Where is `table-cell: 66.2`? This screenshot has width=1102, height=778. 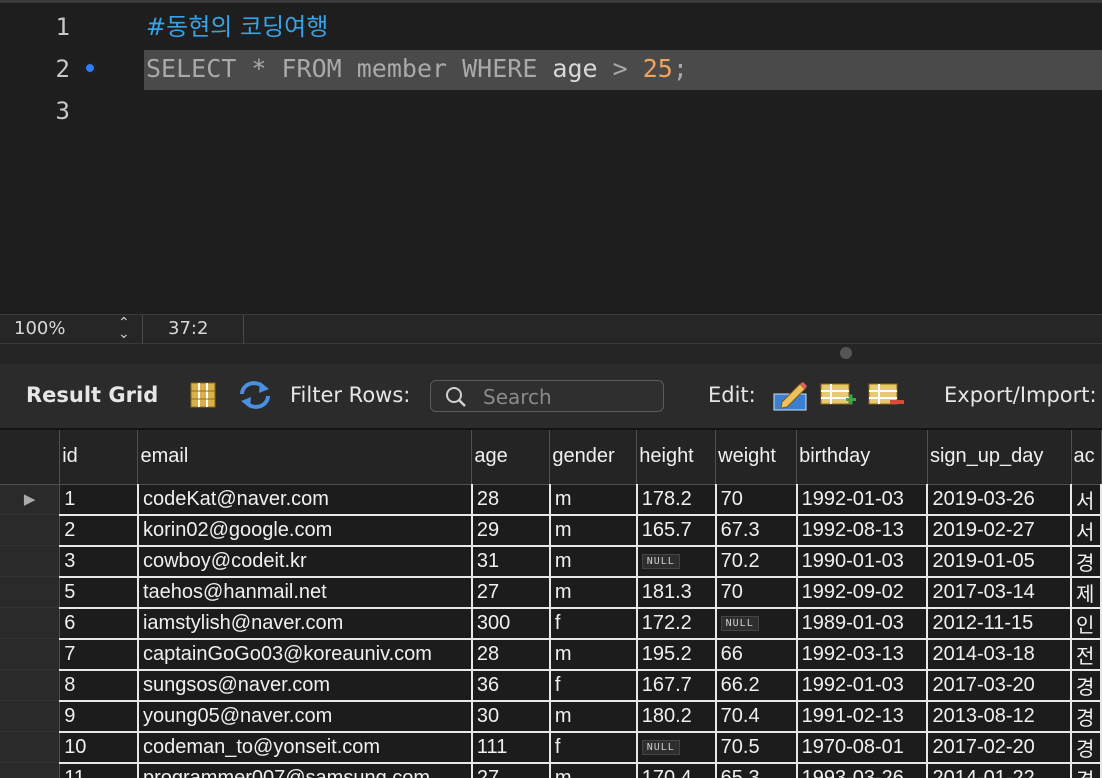 table-cell: 66.2 is located at coordinates (756, 685).